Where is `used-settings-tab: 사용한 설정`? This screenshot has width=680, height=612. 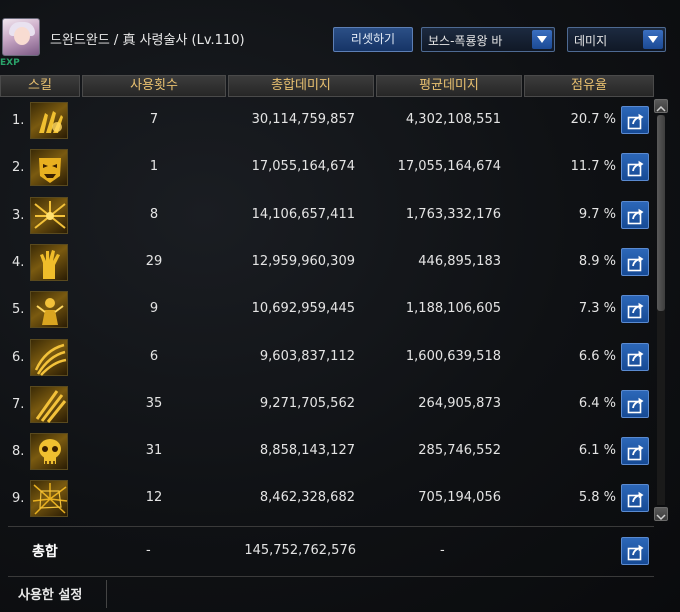
used-settings-tab: 사용한 설정 is located at coordinates (50, 593).